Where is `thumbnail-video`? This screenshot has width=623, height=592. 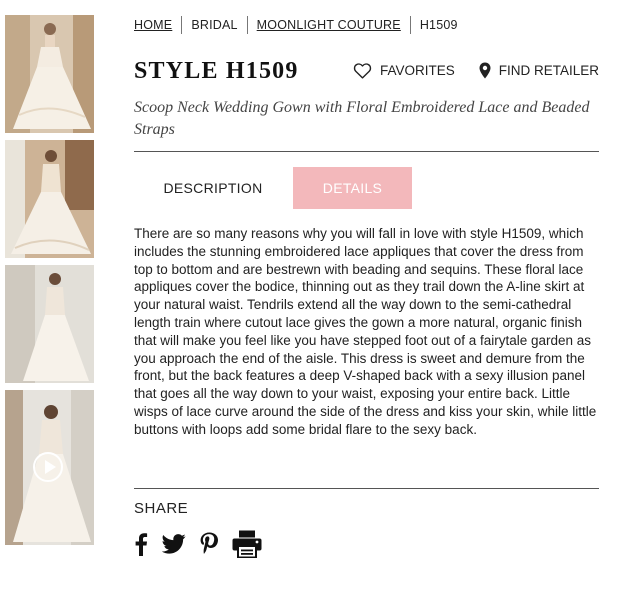 thumbnail-video is located at coordinates (49, 467).